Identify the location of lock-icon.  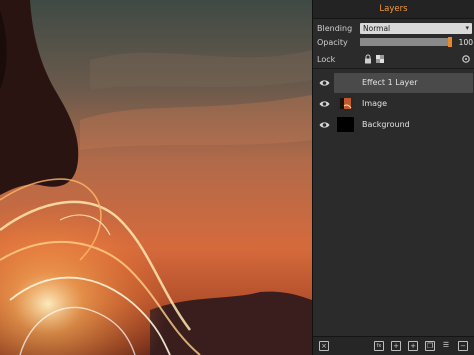
(368, 59).